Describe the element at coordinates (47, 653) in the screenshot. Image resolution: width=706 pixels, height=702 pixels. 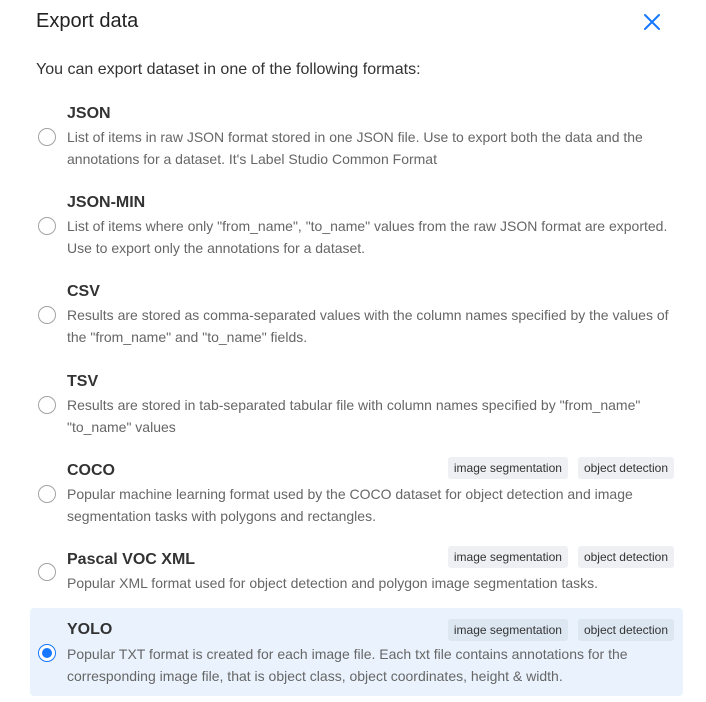
I see `format-radio-selected` at that location.